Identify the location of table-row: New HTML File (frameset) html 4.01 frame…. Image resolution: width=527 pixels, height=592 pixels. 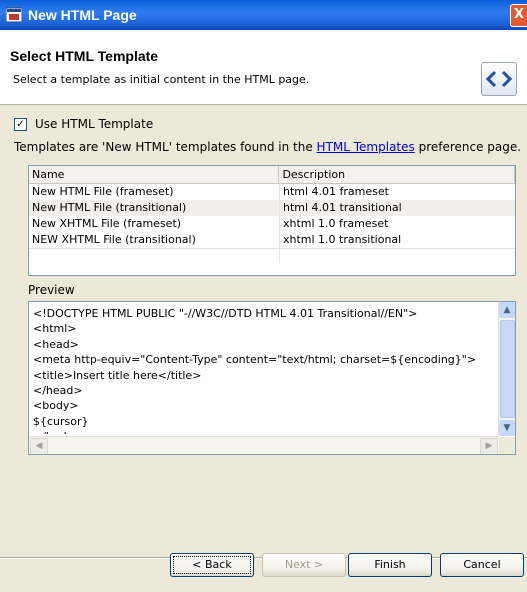
(272, 192).